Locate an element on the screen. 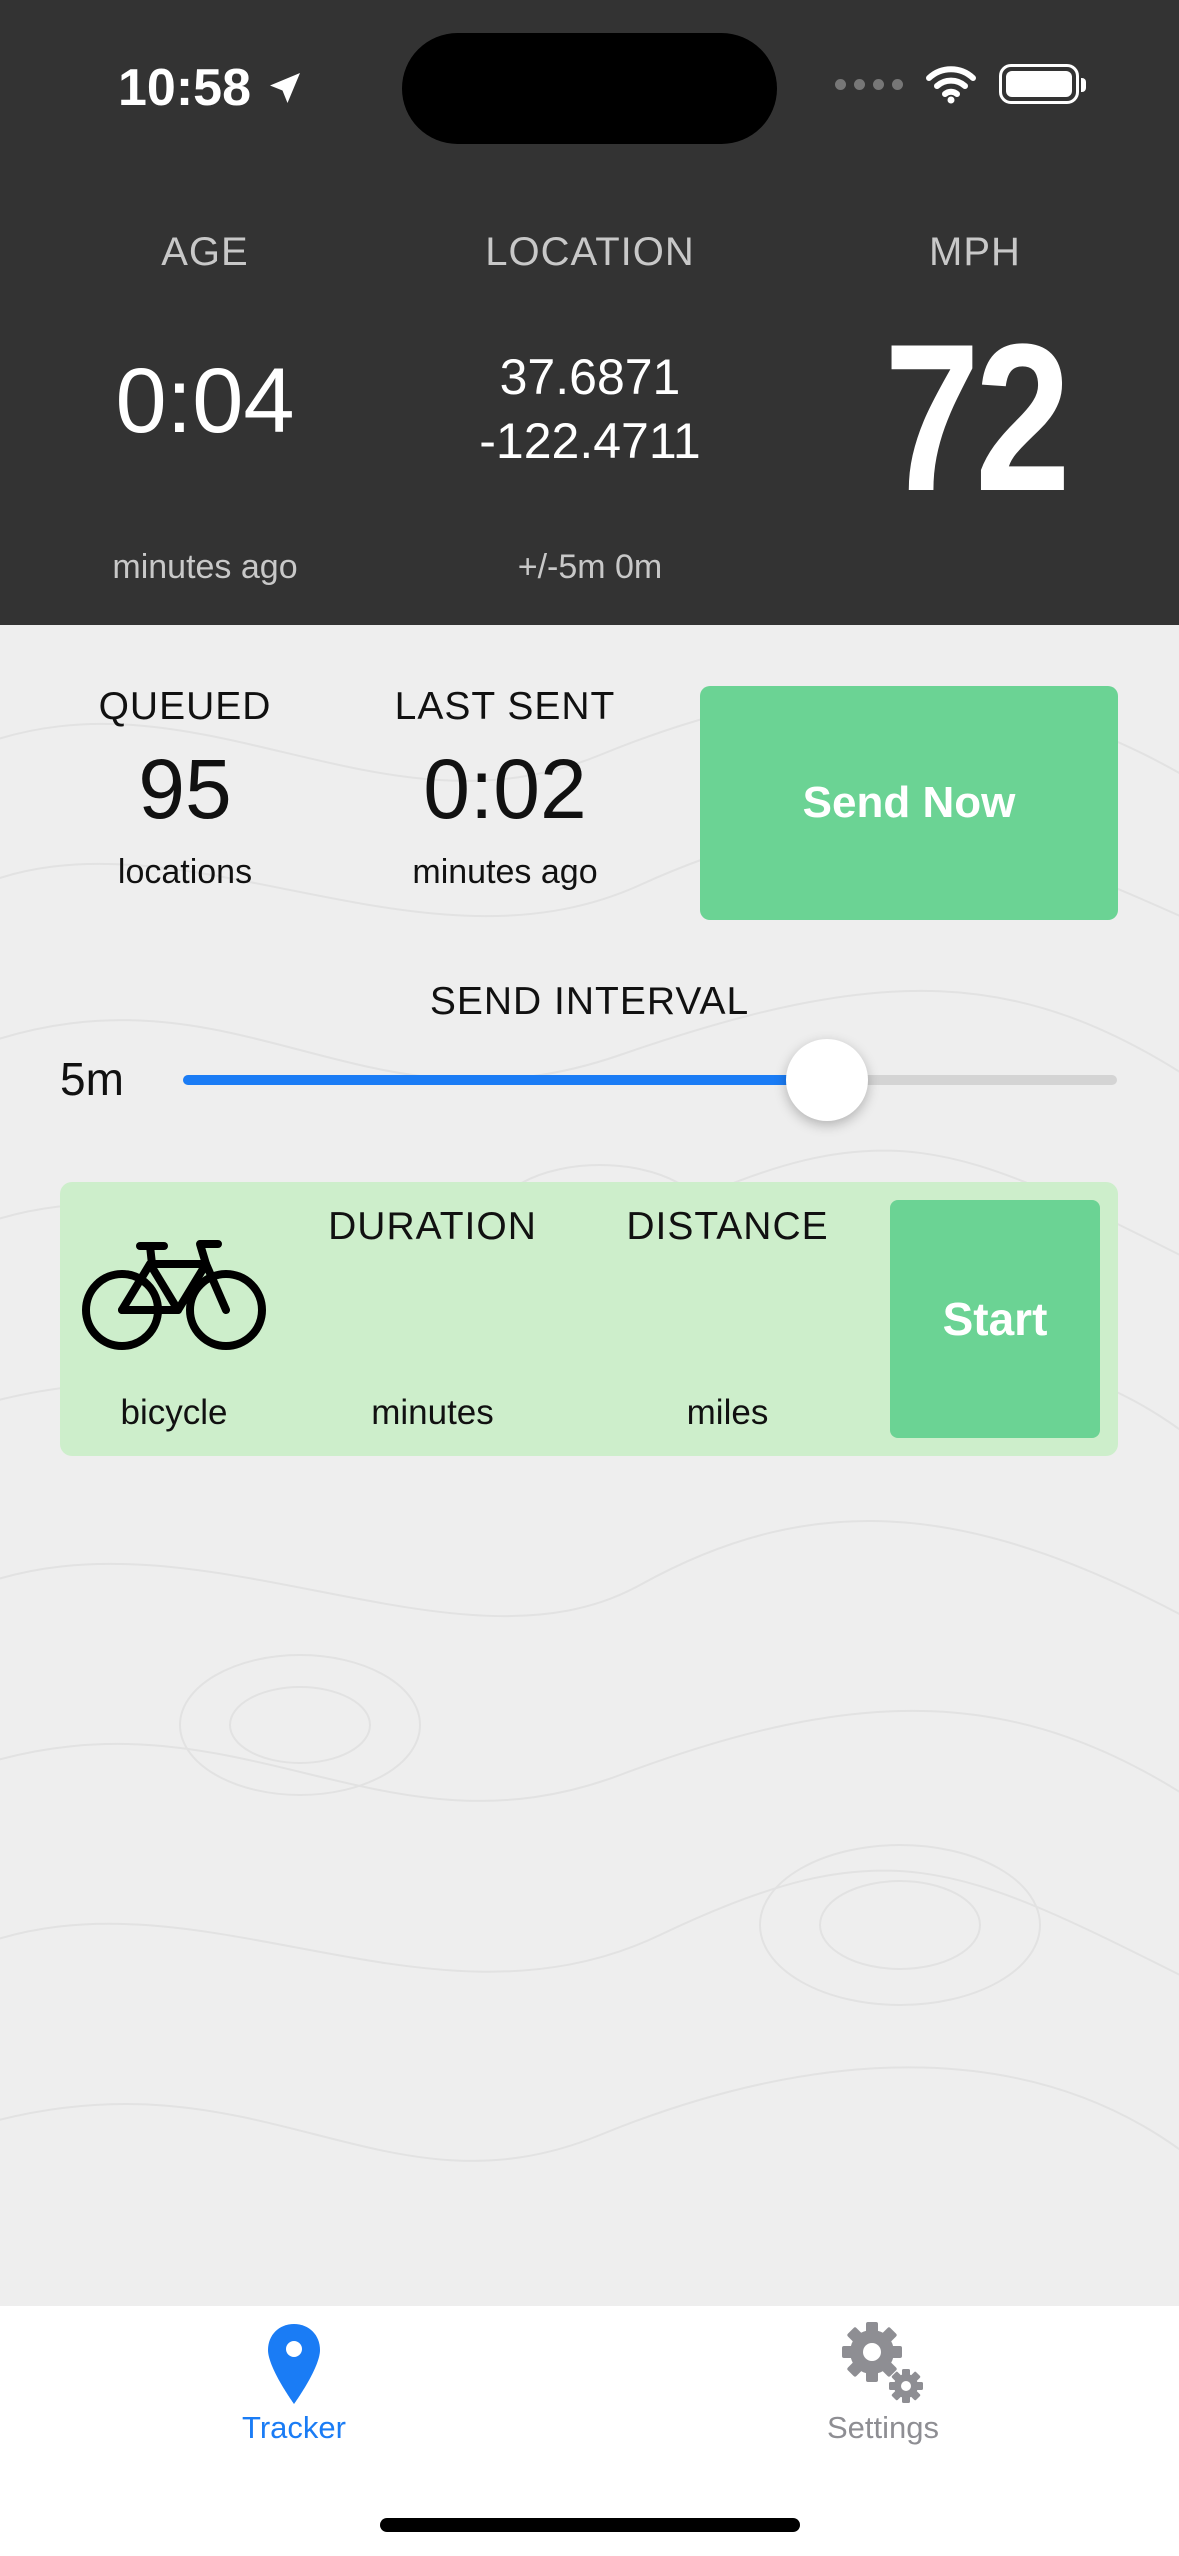  speed-column: MPH 72 is located at coordinates (975, 376).